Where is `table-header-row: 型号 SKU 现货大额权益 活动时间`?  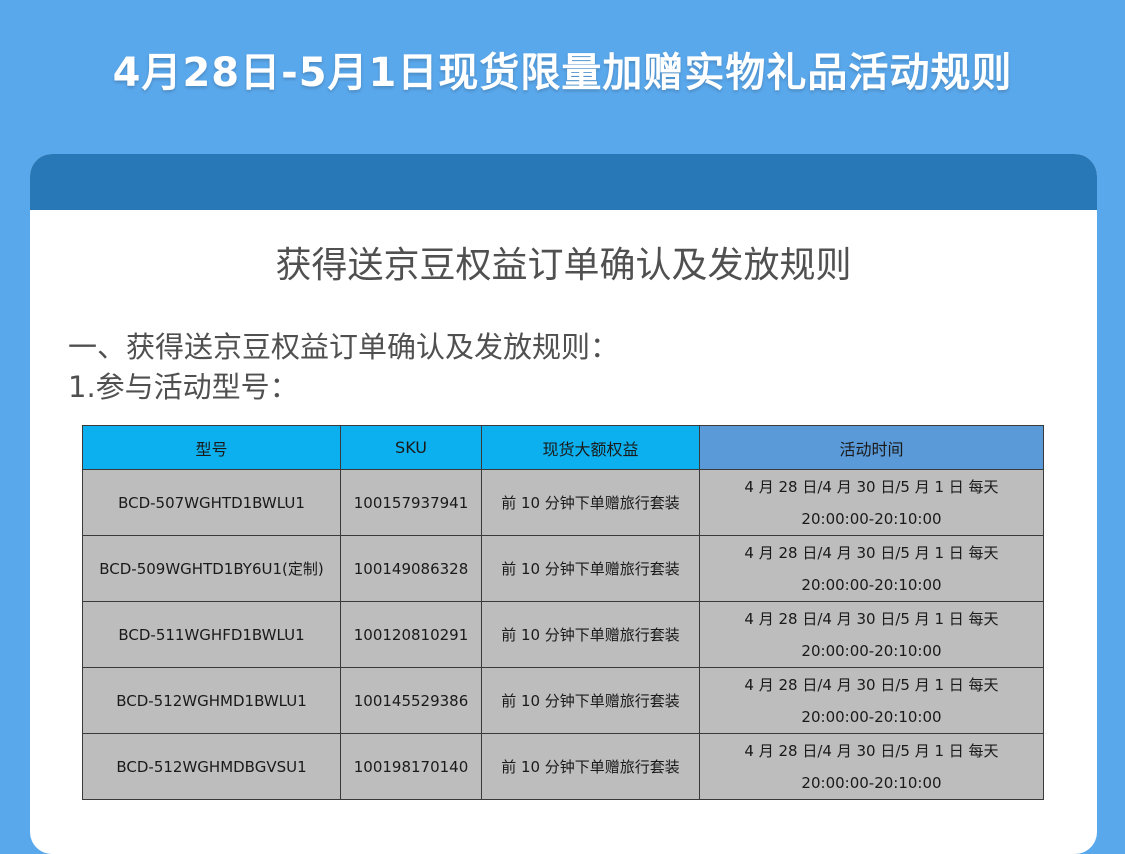
table-header-row: 型号 SKU 现货大额权益 活动时间 is located at coordinates (563, 447).